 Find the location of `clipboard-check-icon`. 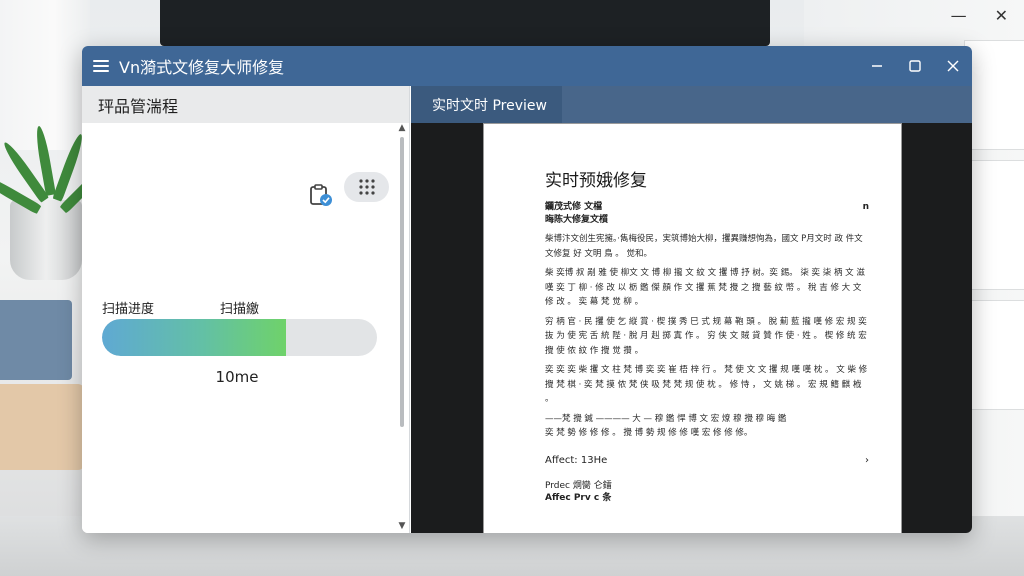

clipboard-check-icon is located at coordinates (321, 195).